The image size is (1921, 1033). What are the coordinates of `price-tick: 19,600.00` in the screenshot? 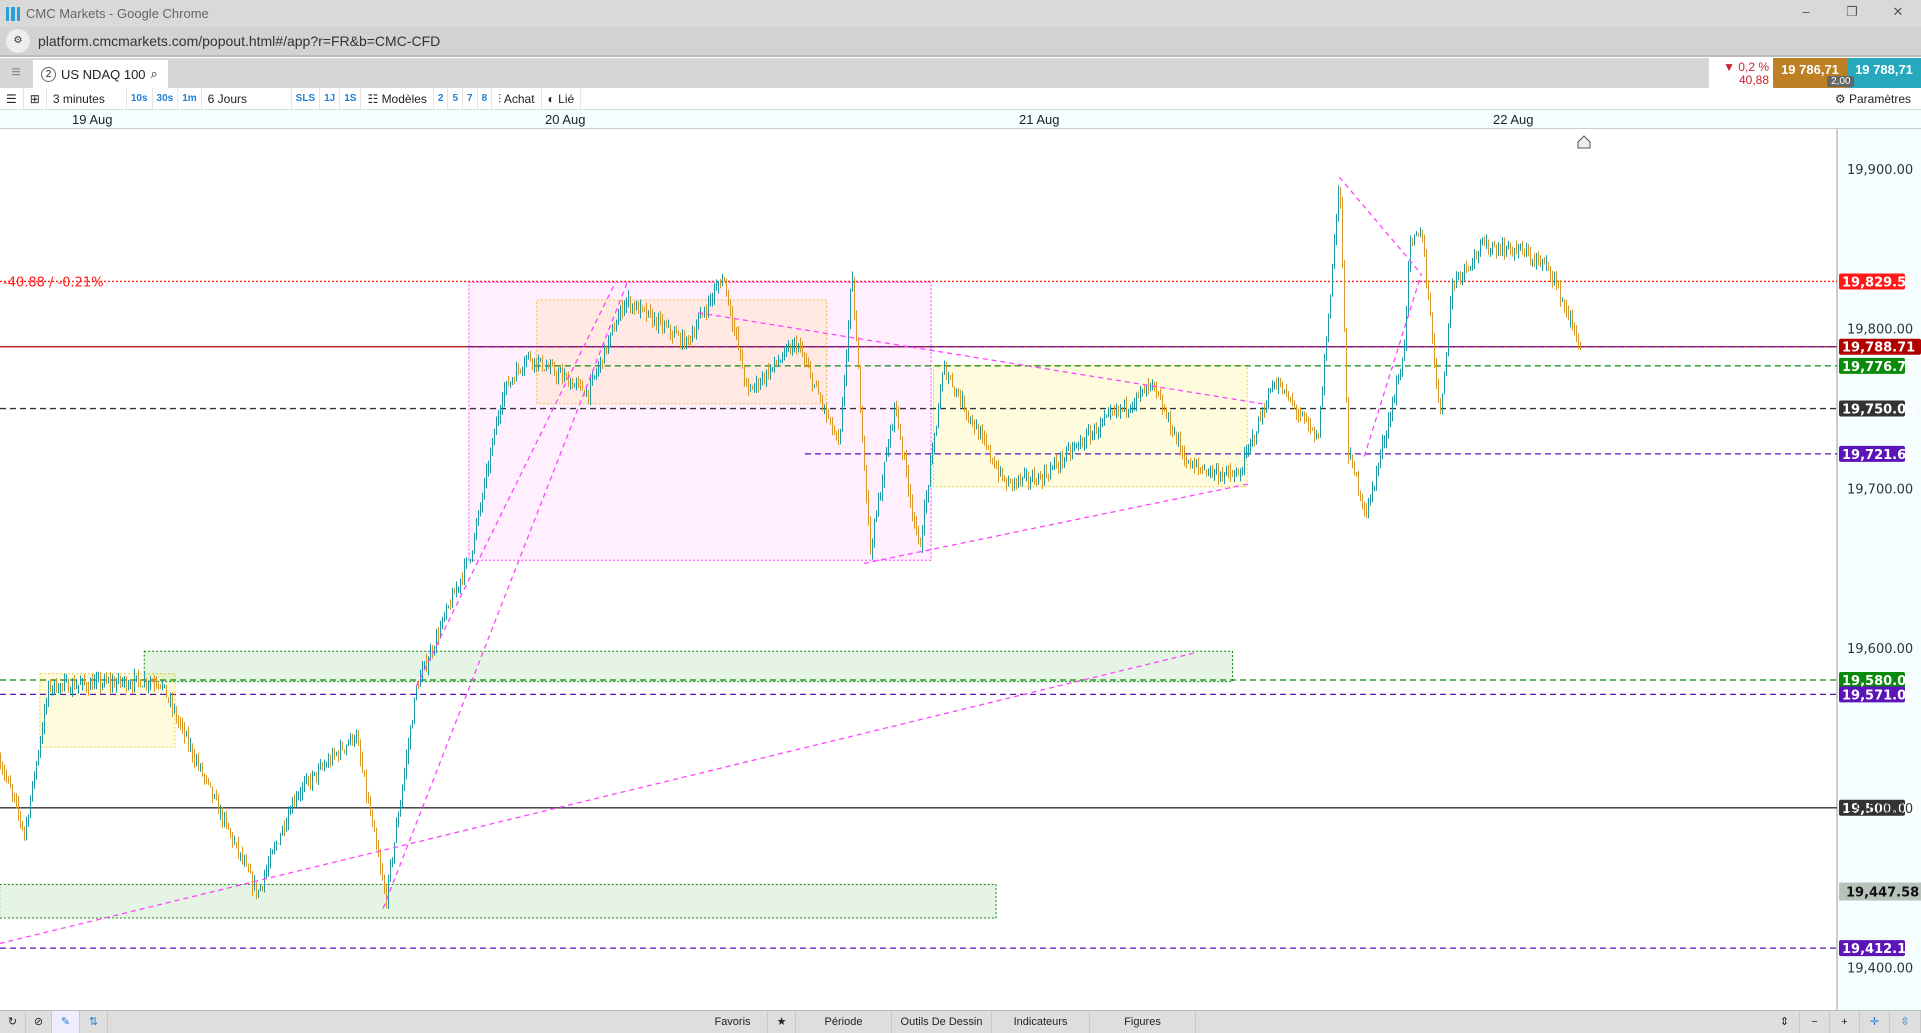 It's located at (1880, 649).